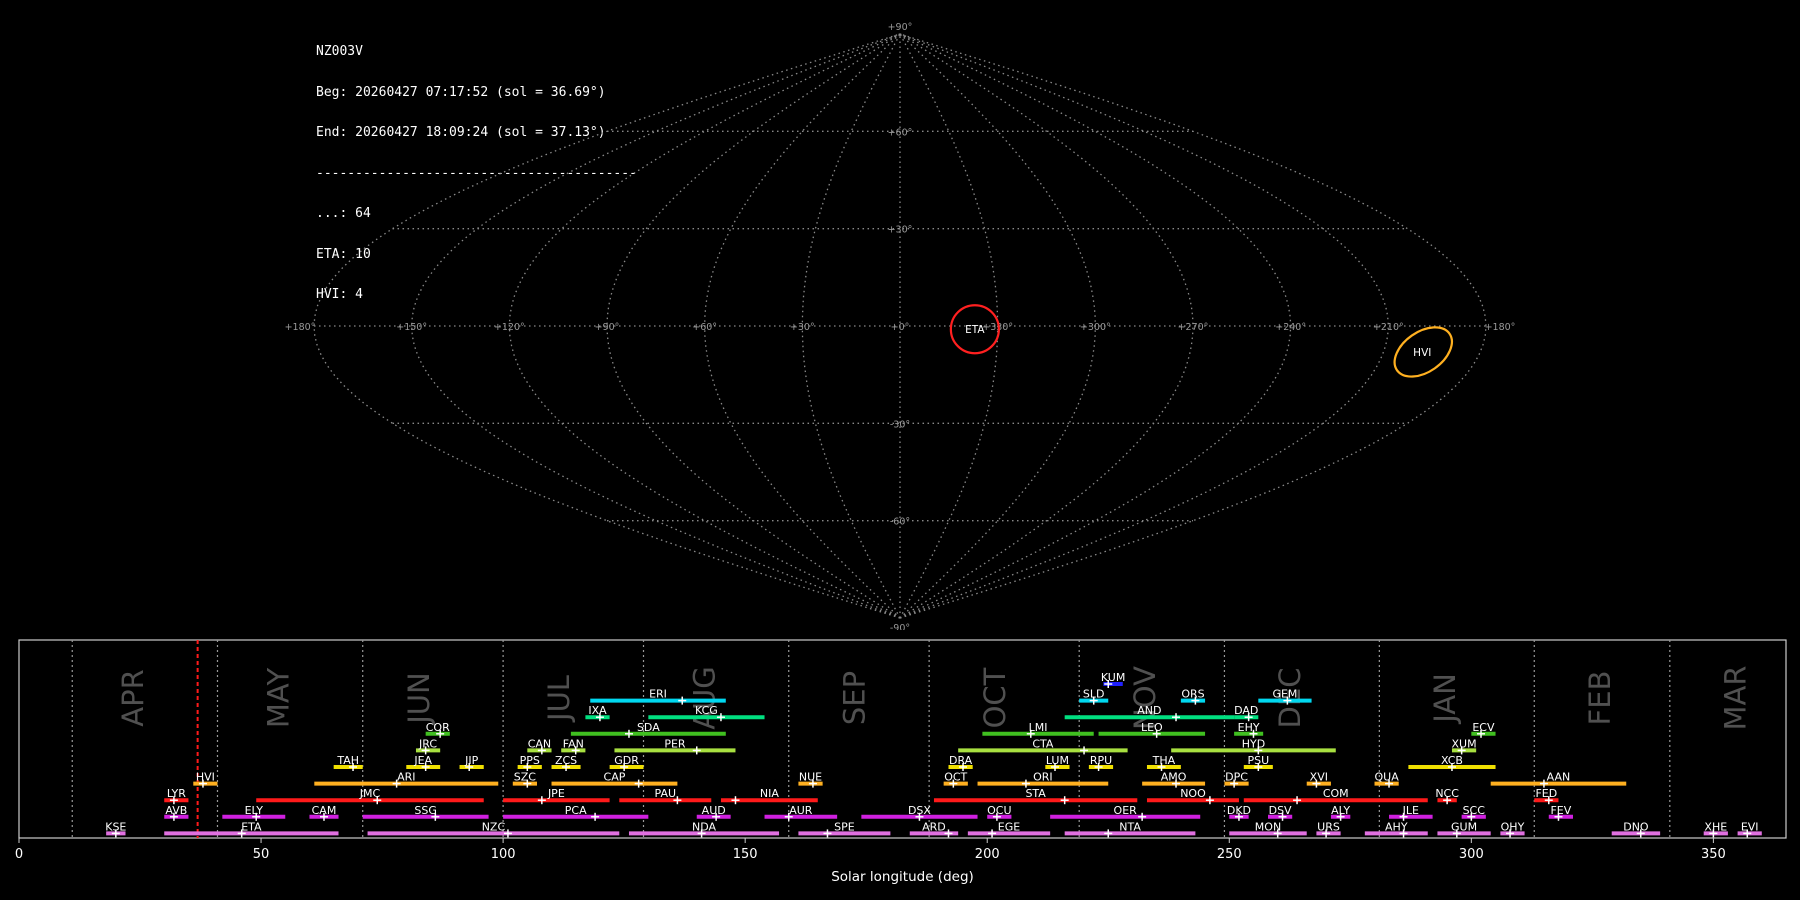 This screenshot has width=1800, height=900. What do you see at coordinates (278, 698) in the screenshot?
I see `month-label: MAY` at bounding box center [278, 698].